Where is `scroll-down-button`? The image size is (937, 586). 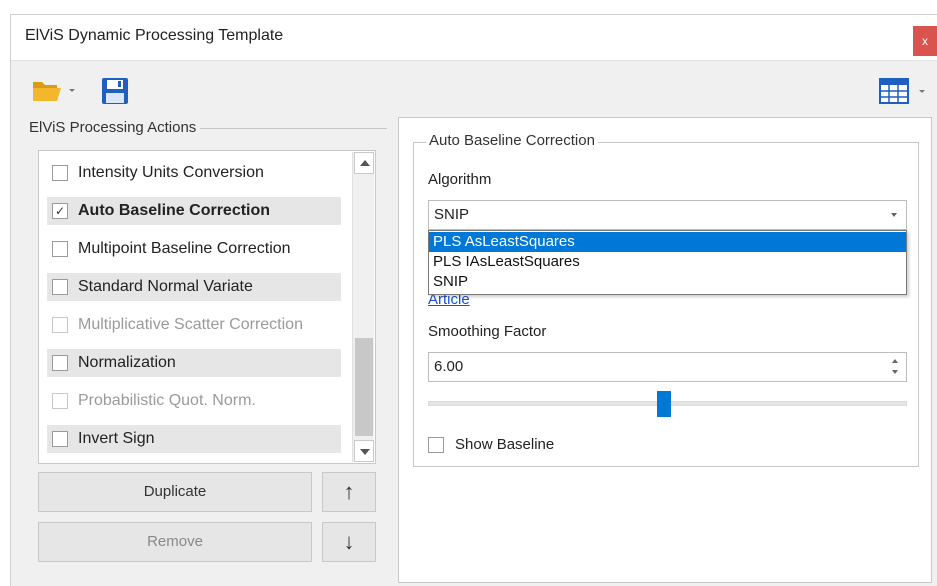
scroll-down-button is located at coordinates (364, 451).